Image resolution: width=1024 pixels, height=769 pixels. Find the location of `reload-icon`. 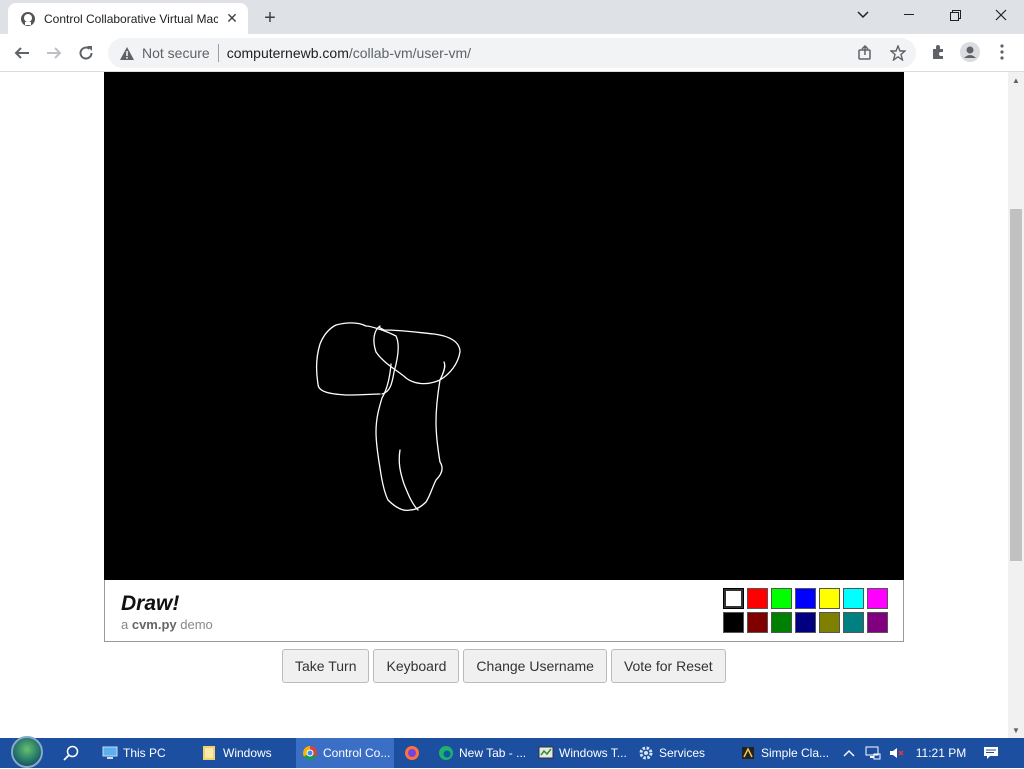

reload-icon is located at coordinates (86, 53).